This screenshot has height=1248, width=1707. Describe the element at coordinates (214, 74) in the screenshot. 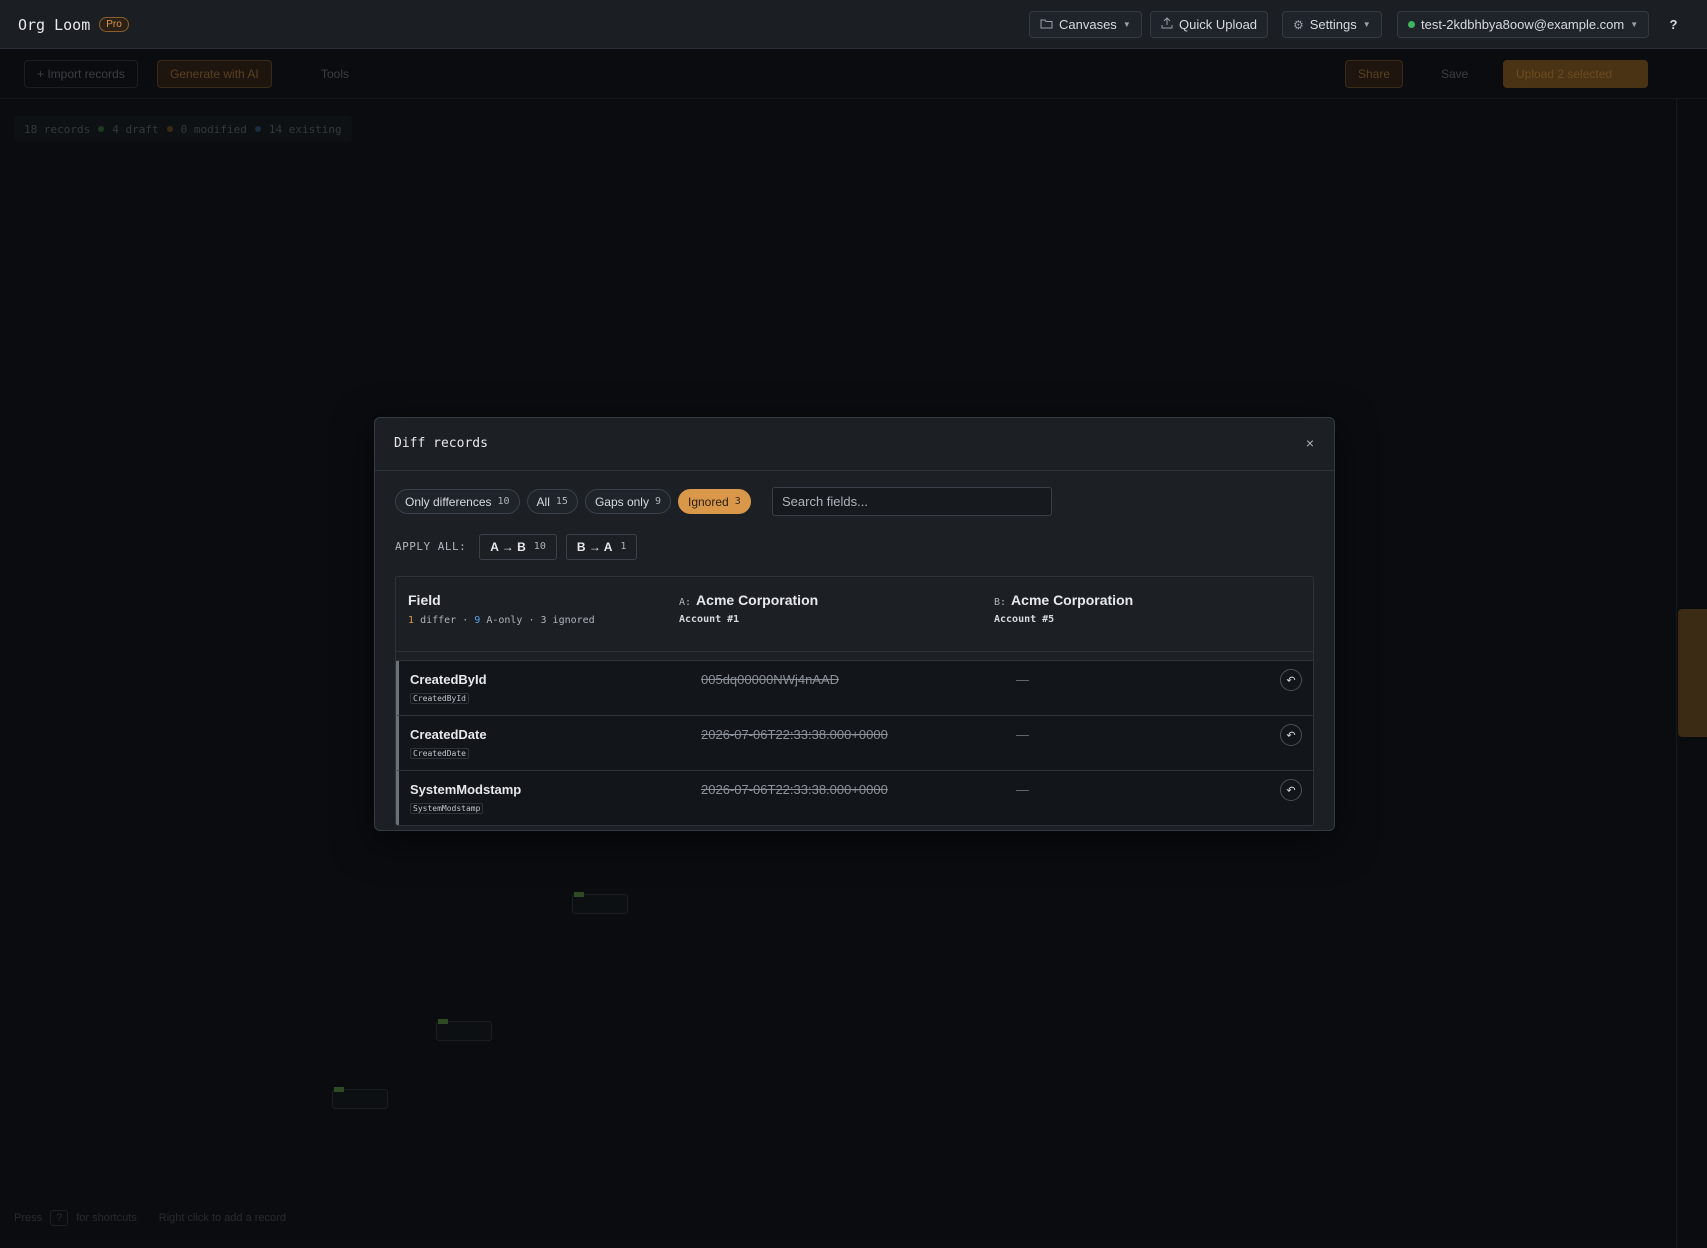

I see `generate-ai-button: Generate with AI` at that location.